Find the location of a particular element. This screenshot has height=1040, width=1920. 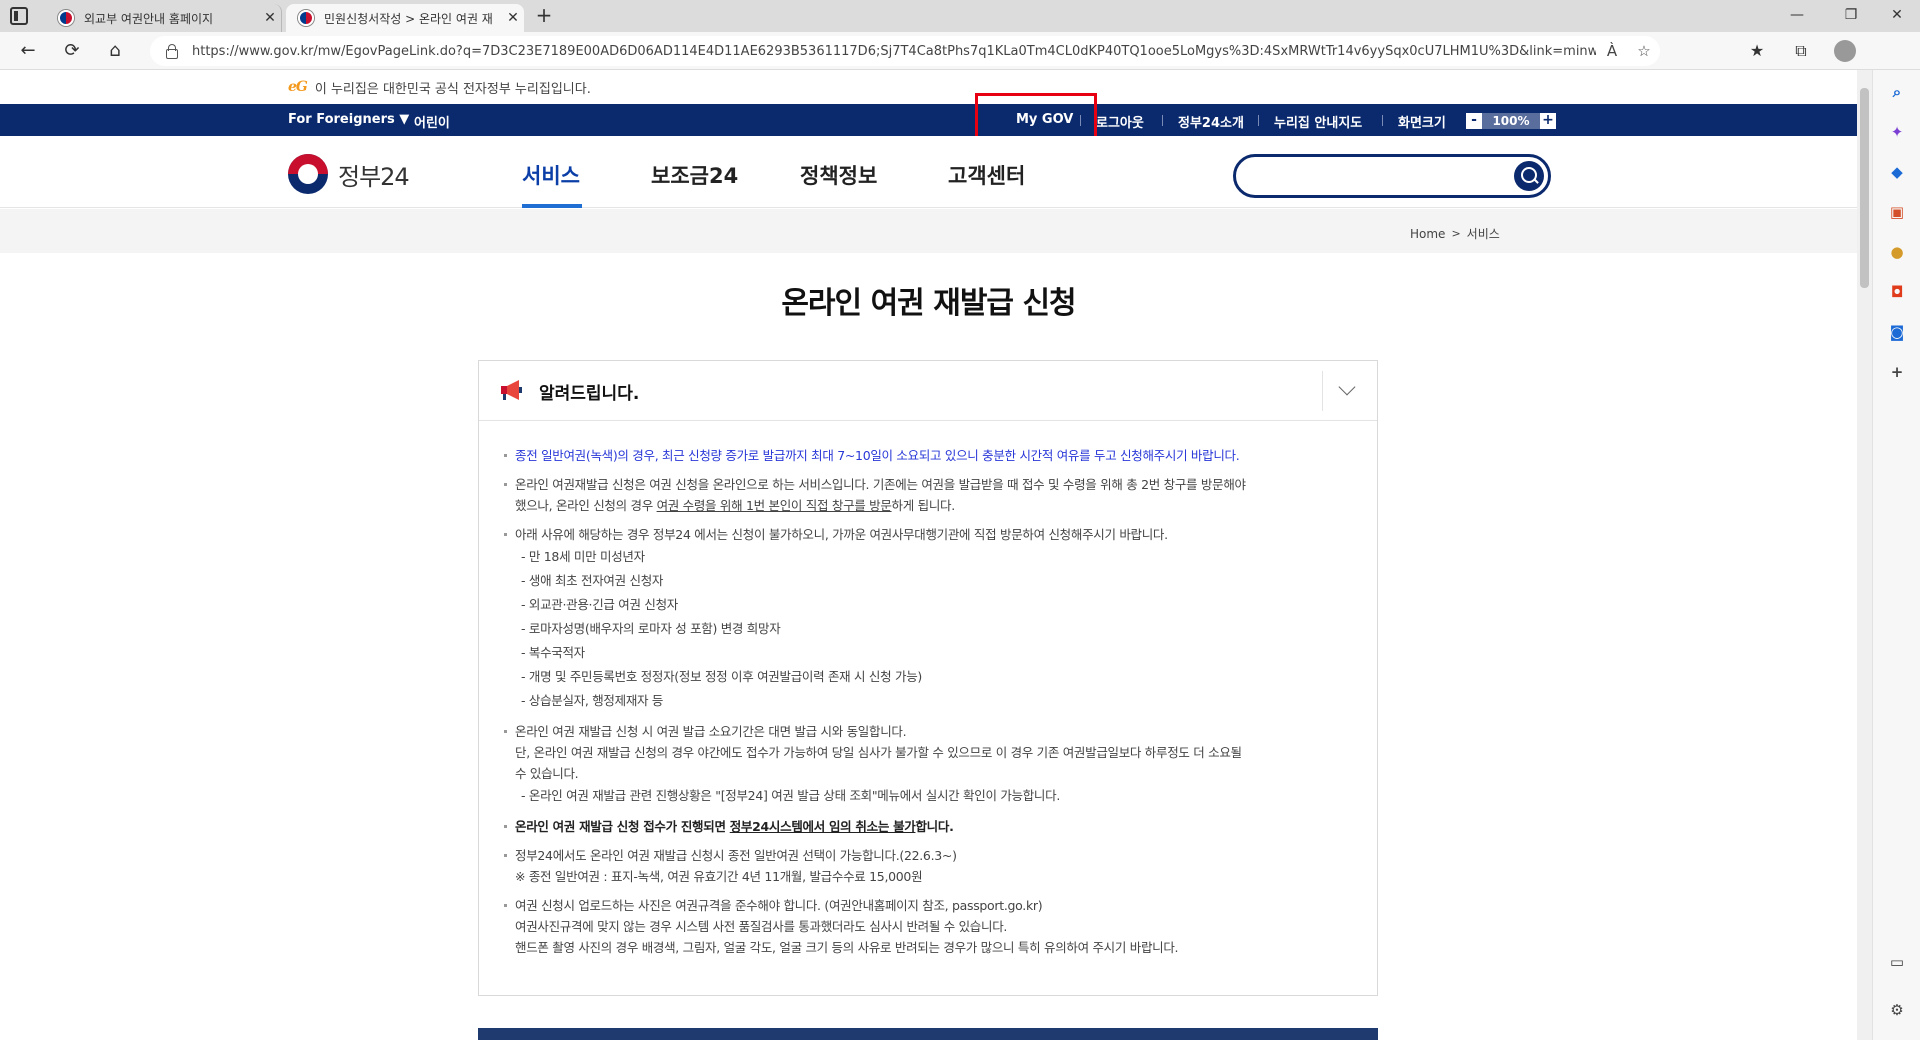

notice-text-part: 온라인 여권 재발급 신청 접수가 진행되면 is located at coordinates (622, 826).